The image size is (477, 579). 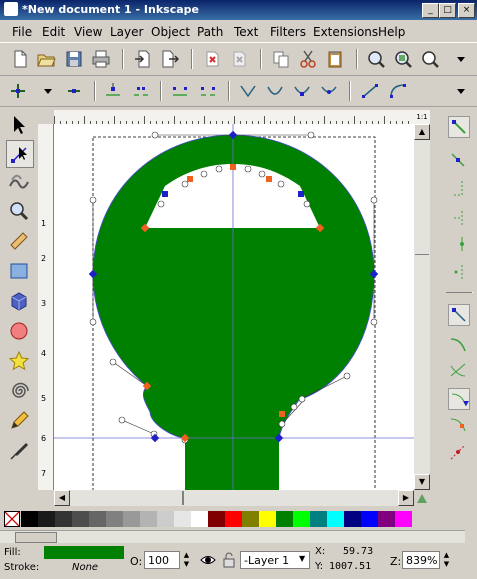 What do you see at coordinates (46, 307) in the screenshot?
I see `vertical-ruler: 1 2 3 4 5 6 7` at bounding box center [46, 307].